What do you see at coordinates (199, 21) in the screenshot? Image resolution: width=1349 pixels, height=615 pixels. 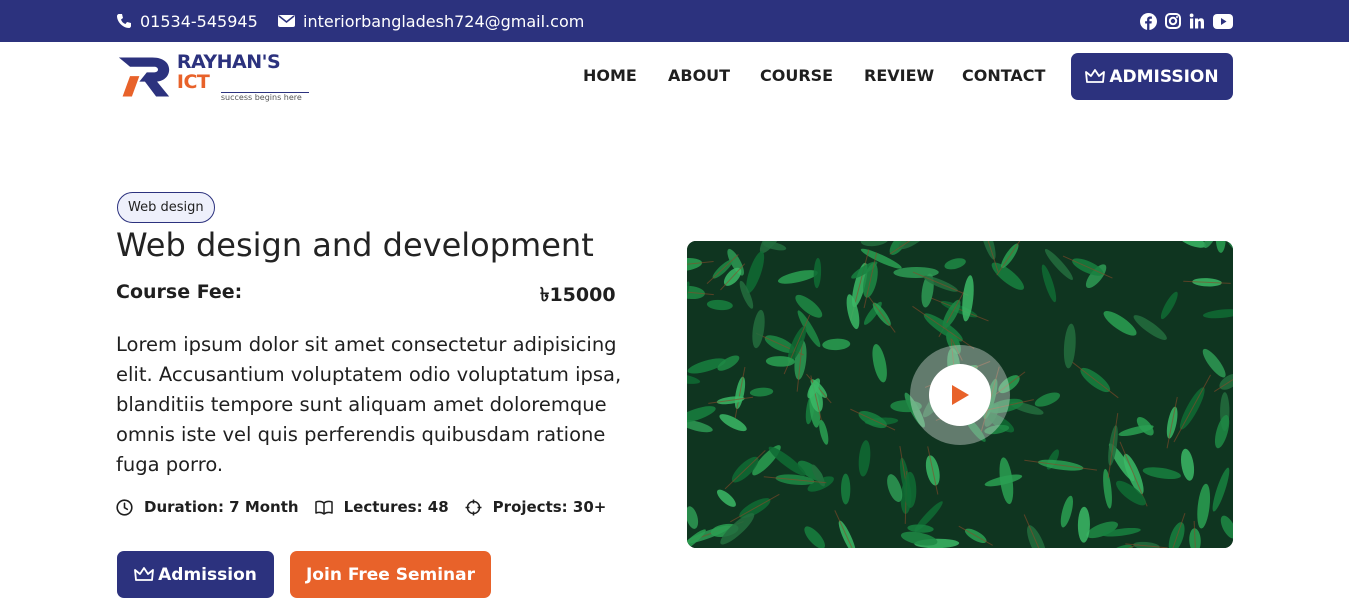 I see `phone-number: 01534-545945` at bounding box center [199, 21].